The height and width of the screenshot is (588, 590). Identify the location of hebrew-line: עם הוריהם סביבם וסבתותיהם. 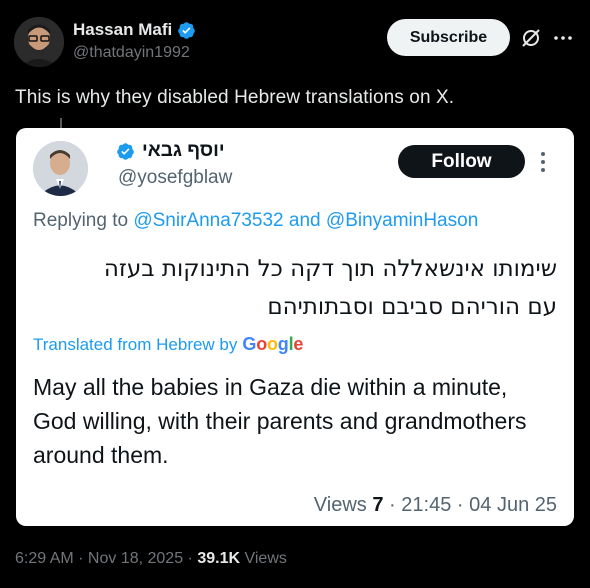
(412, 307).